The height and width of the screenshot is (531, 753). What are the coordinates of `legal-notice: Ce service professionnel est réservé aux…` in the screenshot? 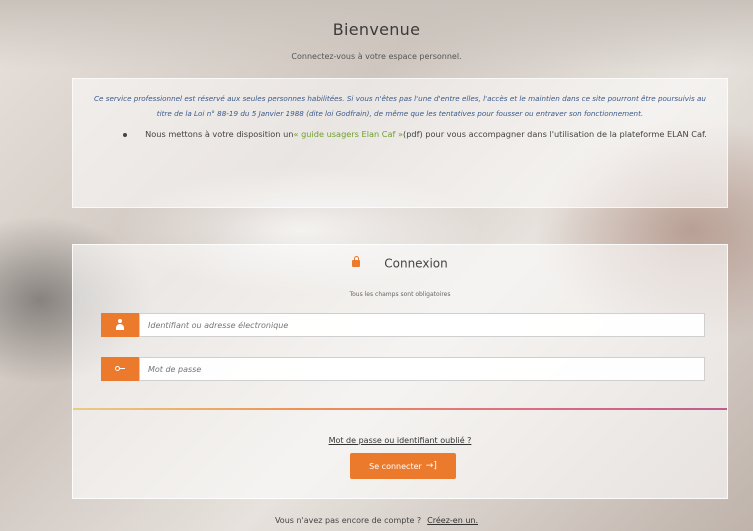 It's located at (400, 106).